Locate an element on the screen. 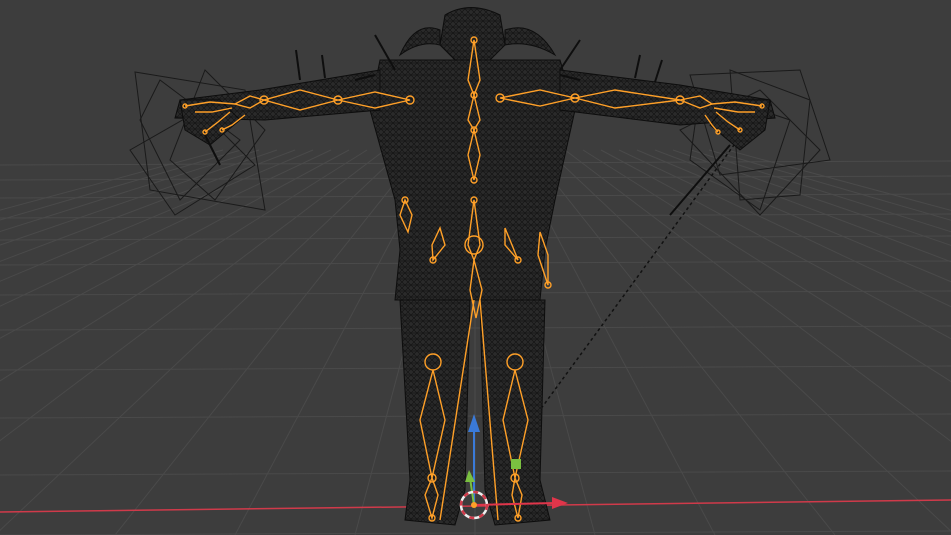 This screenshot has height=535, width=951. gizmo-right-arrow-icon is located at coordinates (560, 503).